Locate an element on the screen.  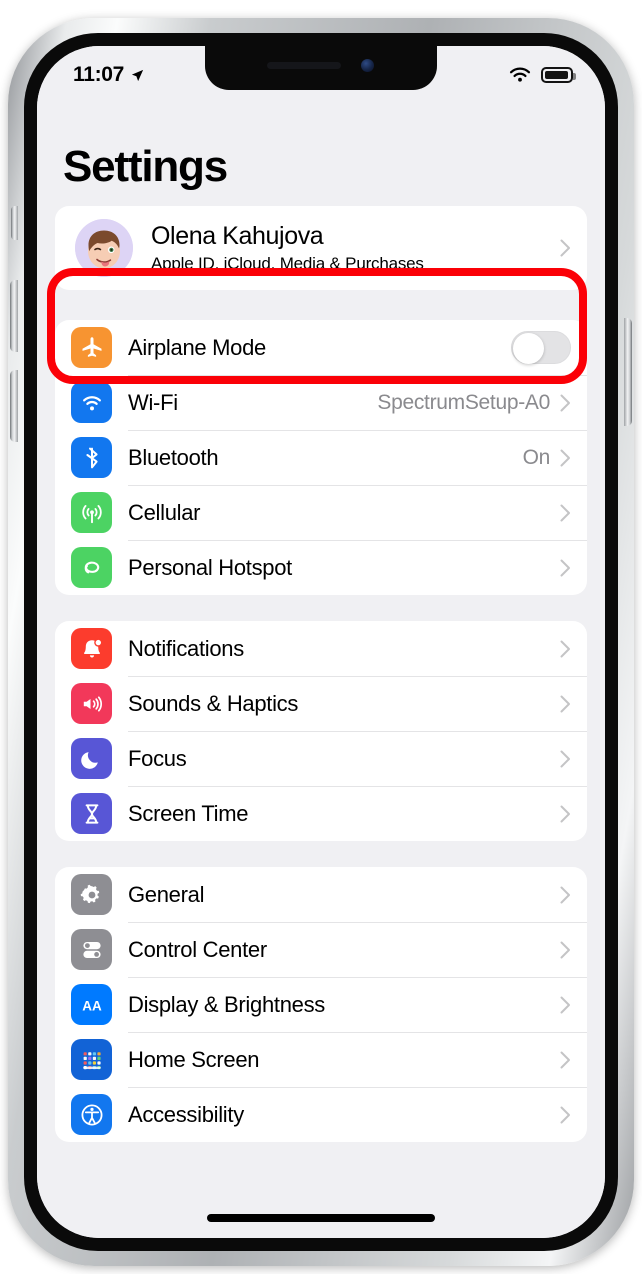
volume-up-button is located at coordinates (14, 316).